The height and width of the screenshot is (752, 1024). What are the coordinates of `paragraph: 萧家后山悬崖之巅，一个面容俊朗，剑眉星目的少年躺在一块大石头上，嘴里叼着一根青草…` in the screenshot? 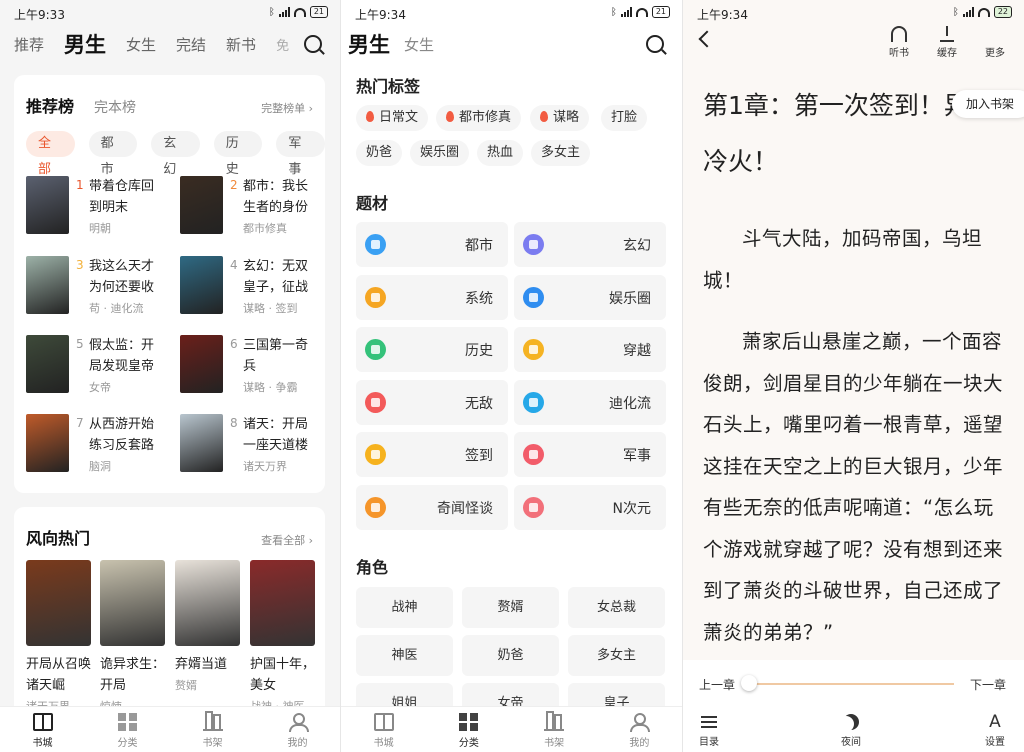 It's located at (853, 487).